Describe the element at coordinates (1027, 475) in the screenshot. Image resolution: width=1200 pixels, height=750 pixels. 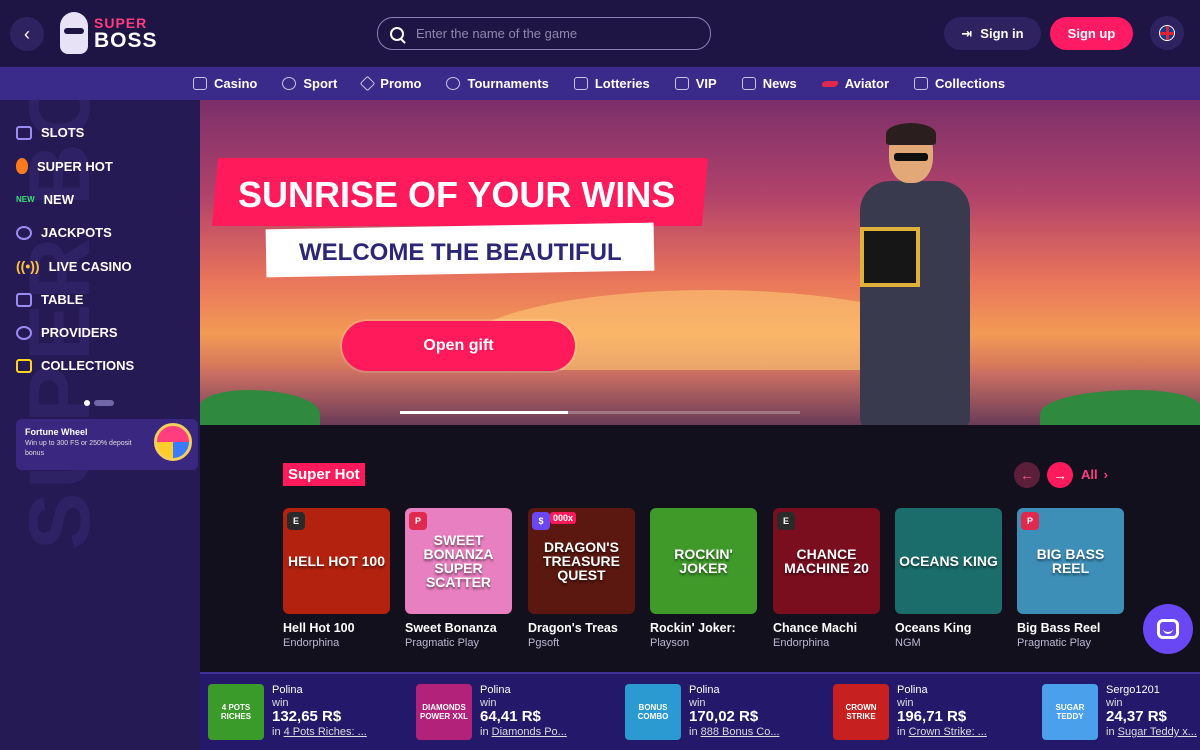
I see `carousel-prev-button: ←` at that location.